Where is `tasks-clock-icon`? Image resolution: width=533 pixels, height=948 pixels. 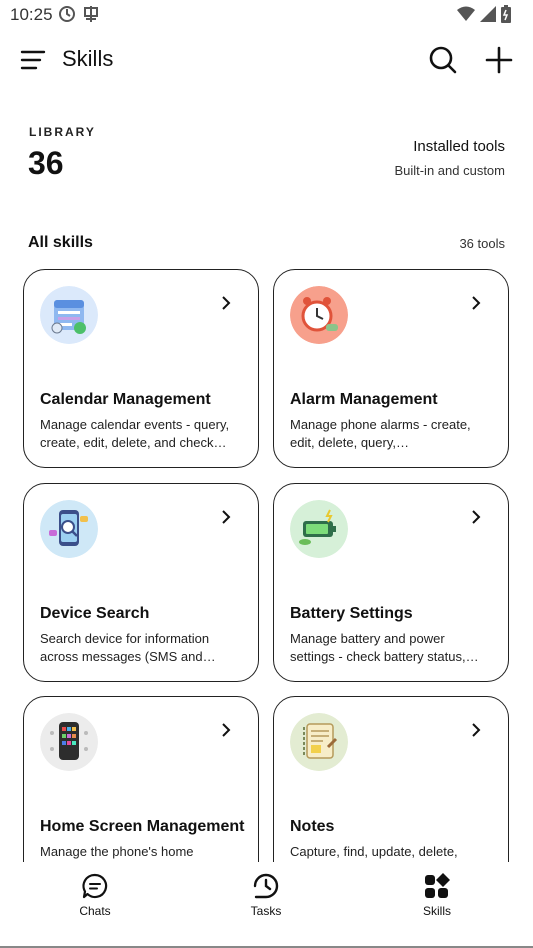 tasks-clock-icon is located at coordinates (266, 886).